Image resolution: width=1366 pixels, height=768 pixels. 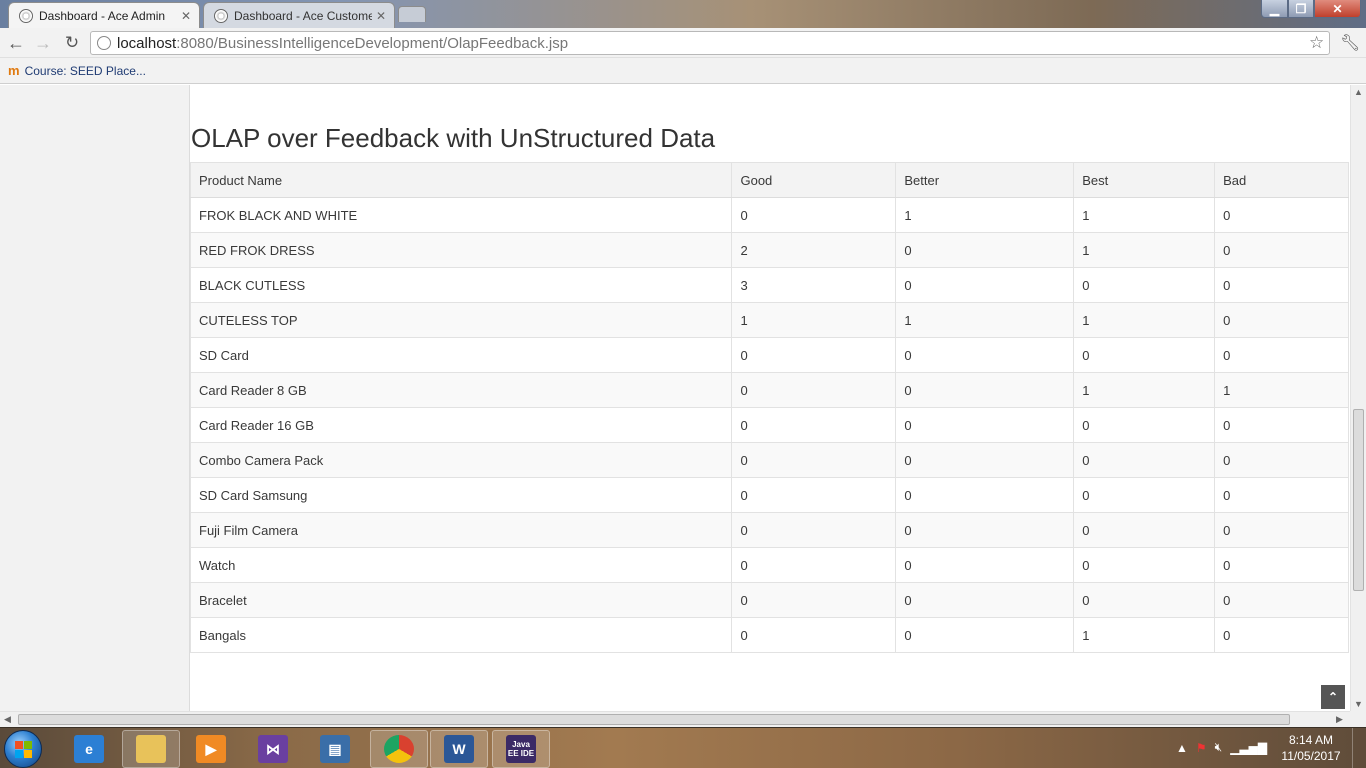 I want to click on windows-logo-icon, so click(x=23, y=749).